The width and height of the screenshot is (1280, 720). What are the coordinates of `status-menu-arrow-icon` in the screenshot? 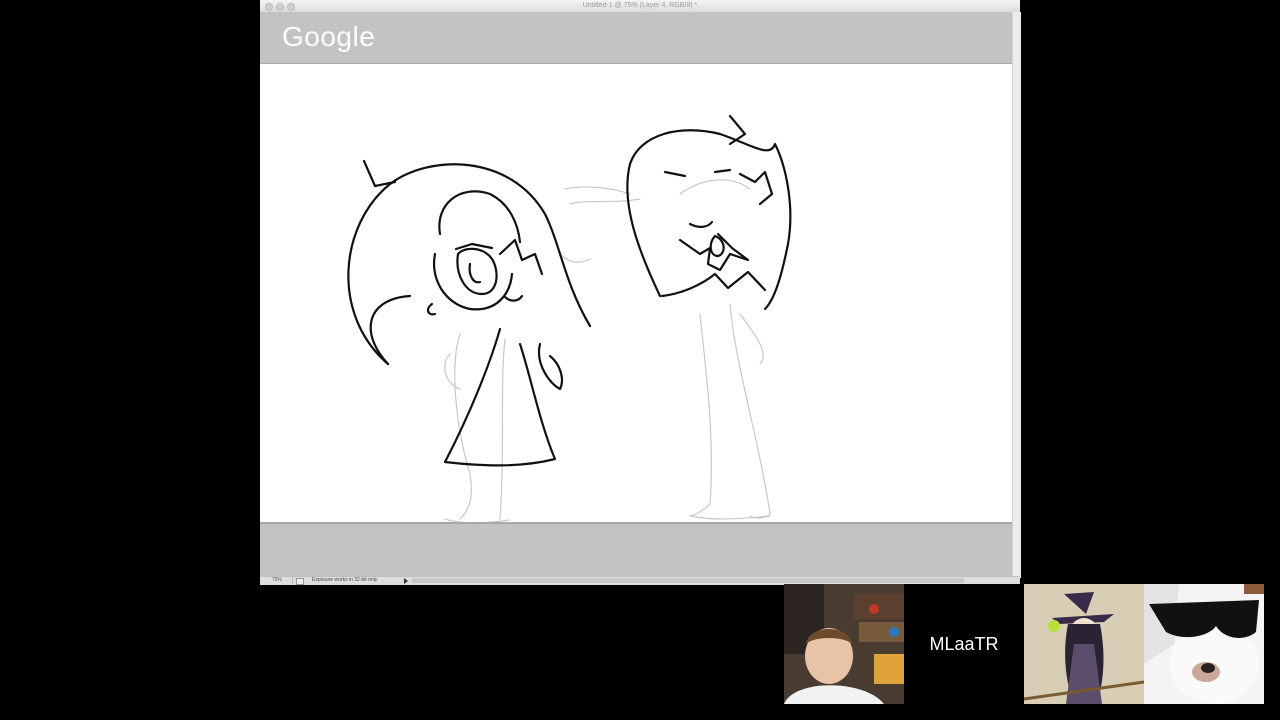 It's located at (406, 581).